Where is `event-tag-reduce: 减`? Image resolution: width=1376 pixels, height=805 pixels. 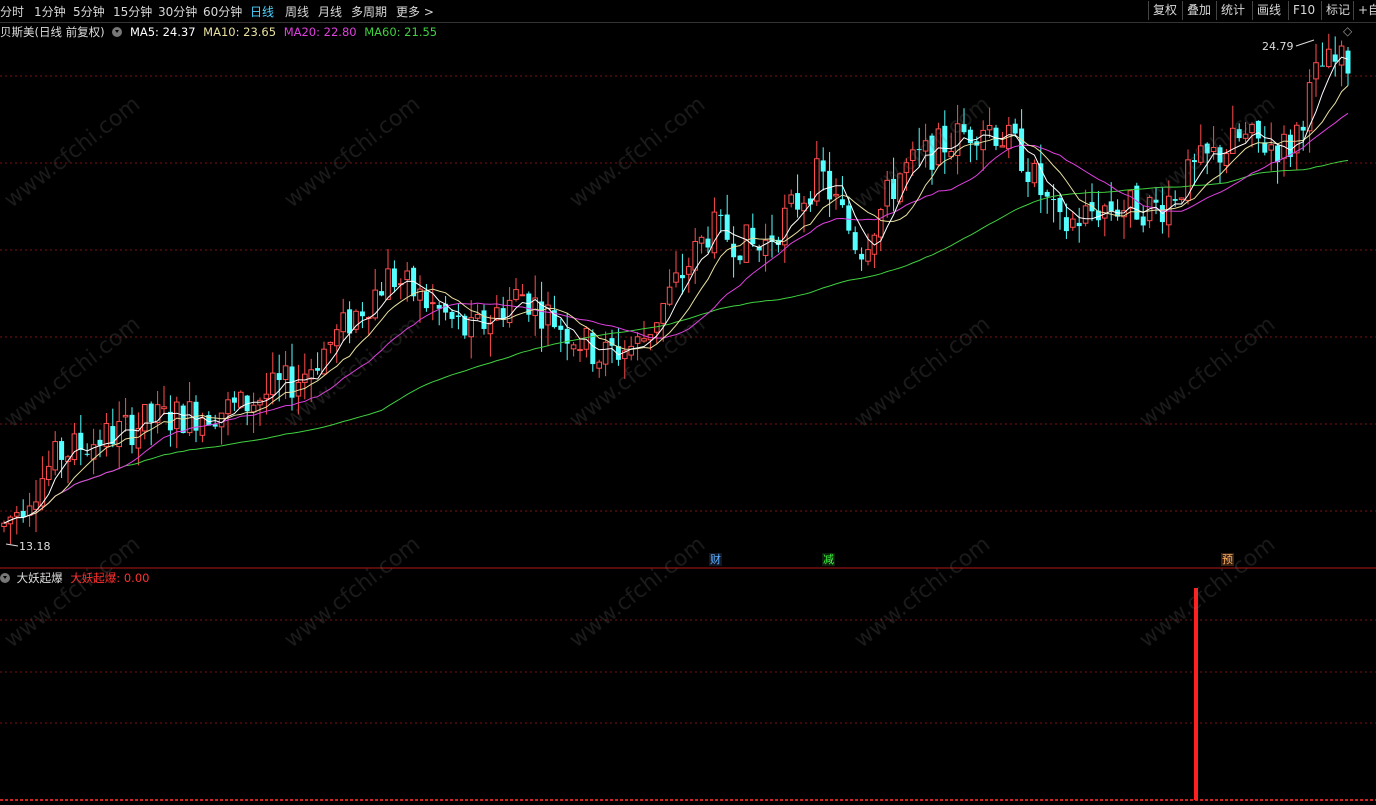
event-tag-reduce: 减 is located at coordinates (828, 559).